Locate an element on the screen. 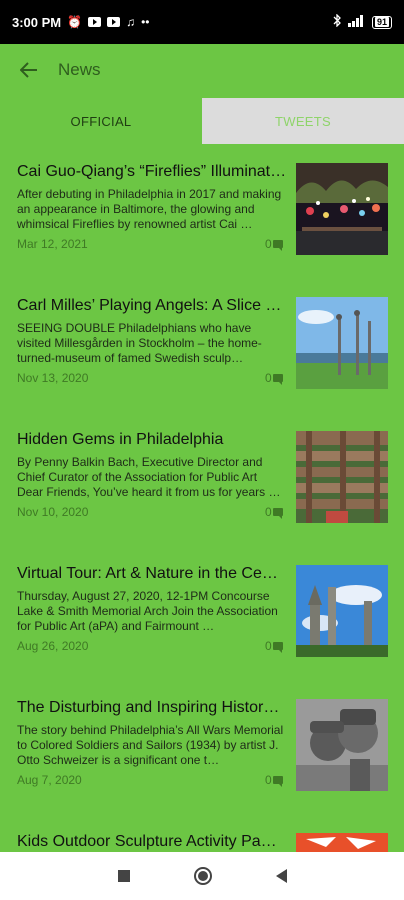 The image size is (404, 900). news-date: Aug 26, 2020 is located at coordinates (53, 646).